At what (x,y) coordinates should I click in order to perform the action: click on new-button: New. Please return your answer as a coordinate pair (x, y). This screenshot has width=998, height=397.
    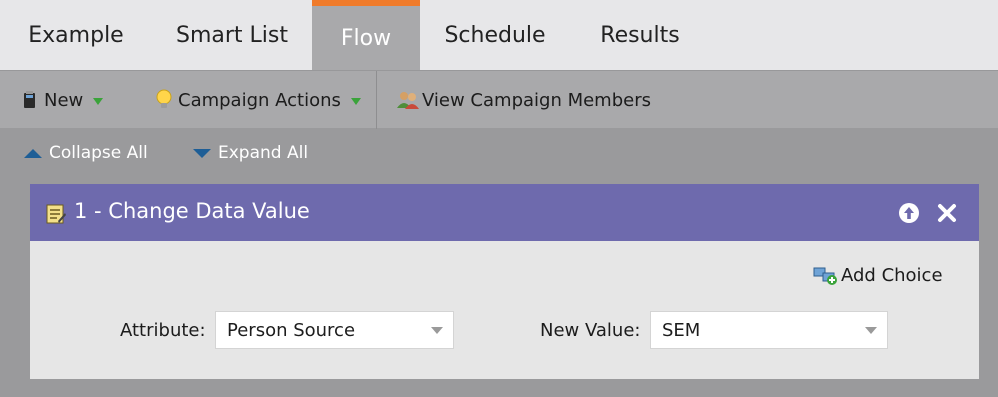
    Looking at the image, I should click on (63, 100).